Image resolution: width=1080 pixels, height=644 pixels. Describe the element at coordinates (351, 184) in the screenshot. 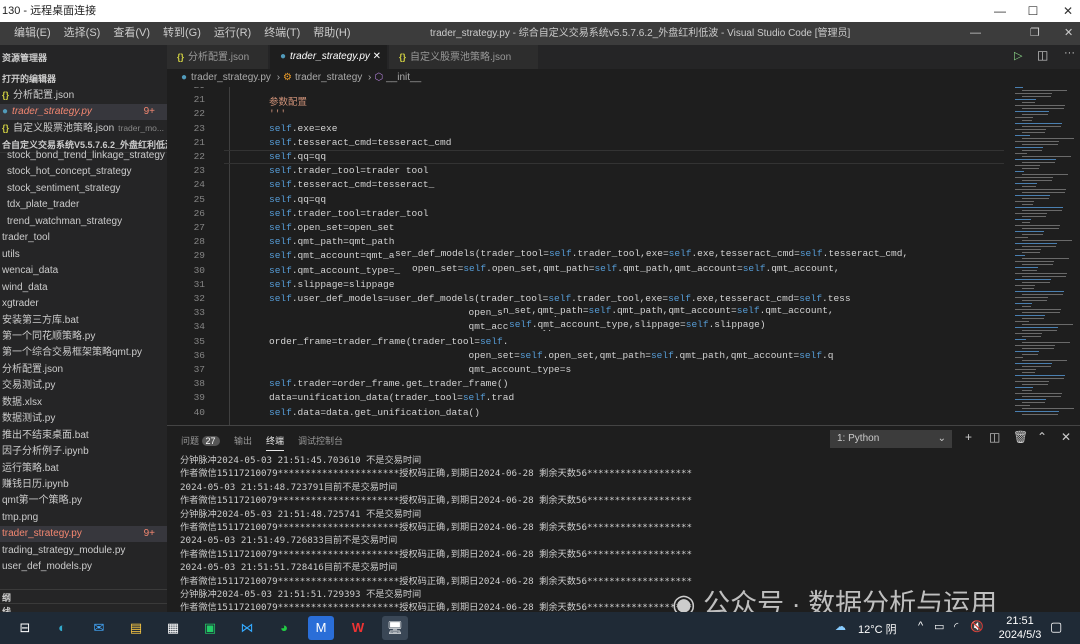

I see `code-line: self.tesseract_cmd=tesseract_` at that location.